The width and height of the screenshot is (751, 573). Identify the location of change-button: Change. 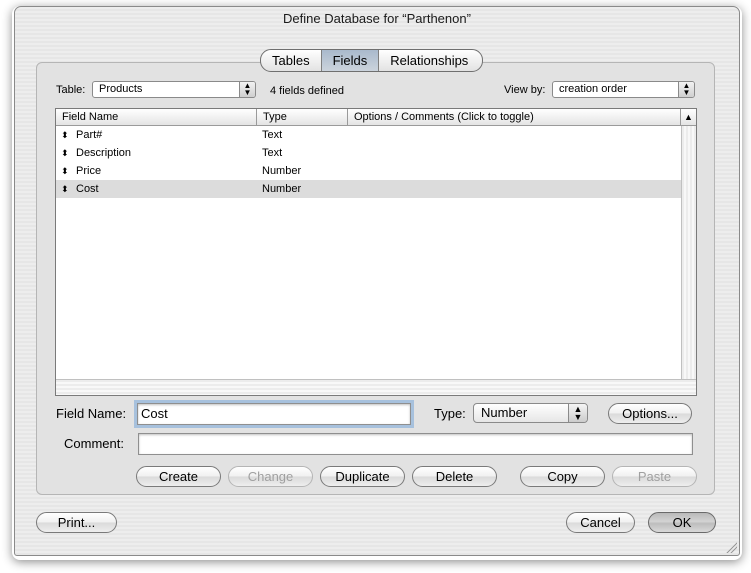
(270, 476).